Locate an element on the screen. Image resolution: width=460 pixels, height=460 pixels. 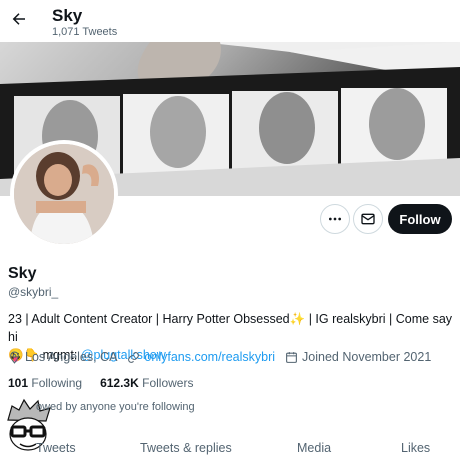
following-label: Following is located at coordinates (57, 383).